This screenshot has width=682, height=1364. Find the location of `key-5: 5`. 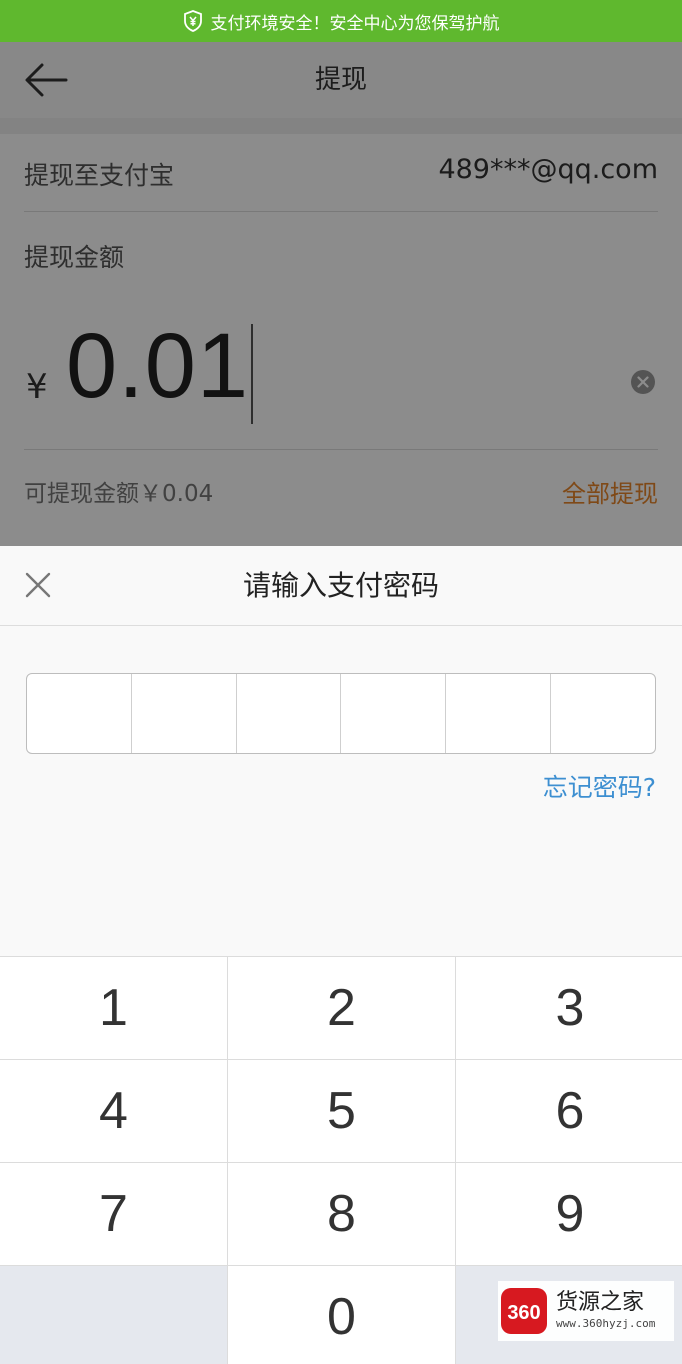

key-5: 5 is located at coordinates (341, 1111).